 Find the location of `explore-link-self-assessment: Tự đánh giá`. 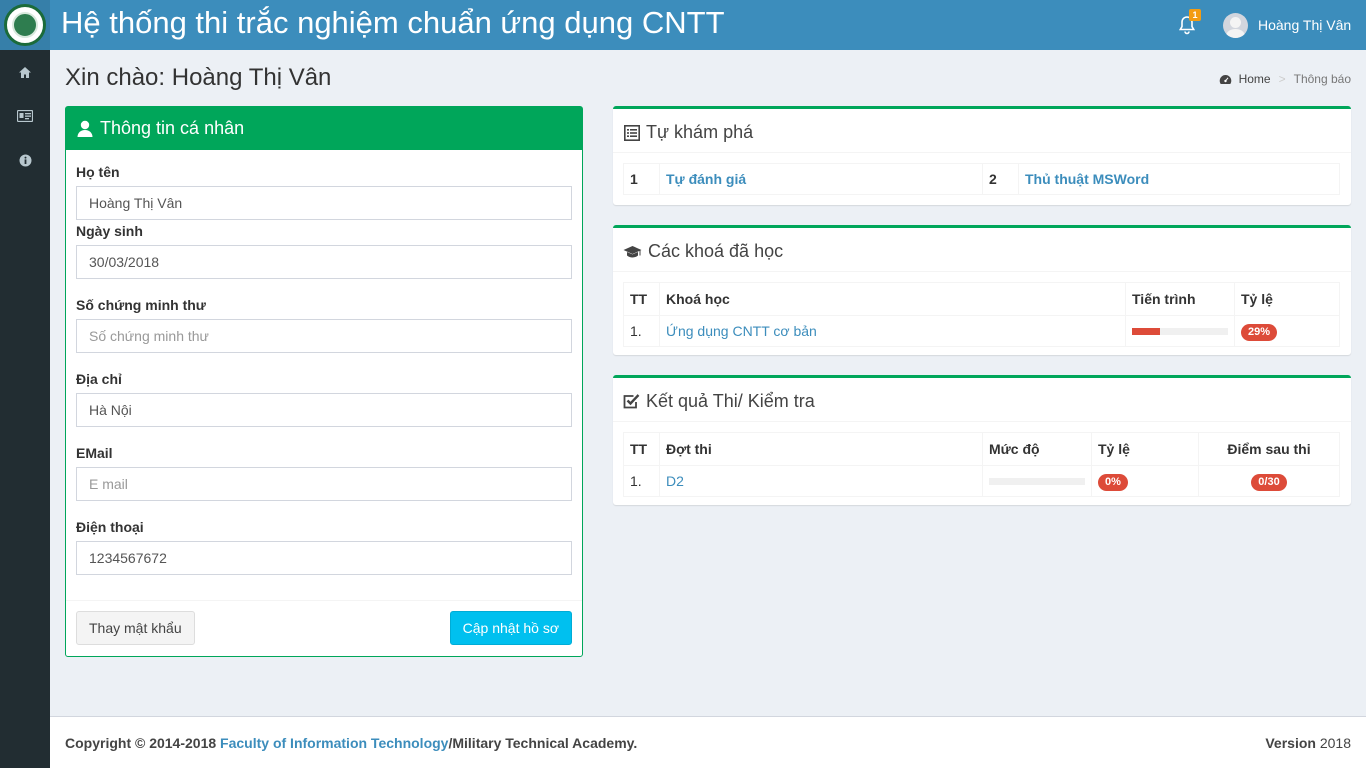

explore-link-self-assessment: Tự đánh giá is located at coordinates (706, 179).